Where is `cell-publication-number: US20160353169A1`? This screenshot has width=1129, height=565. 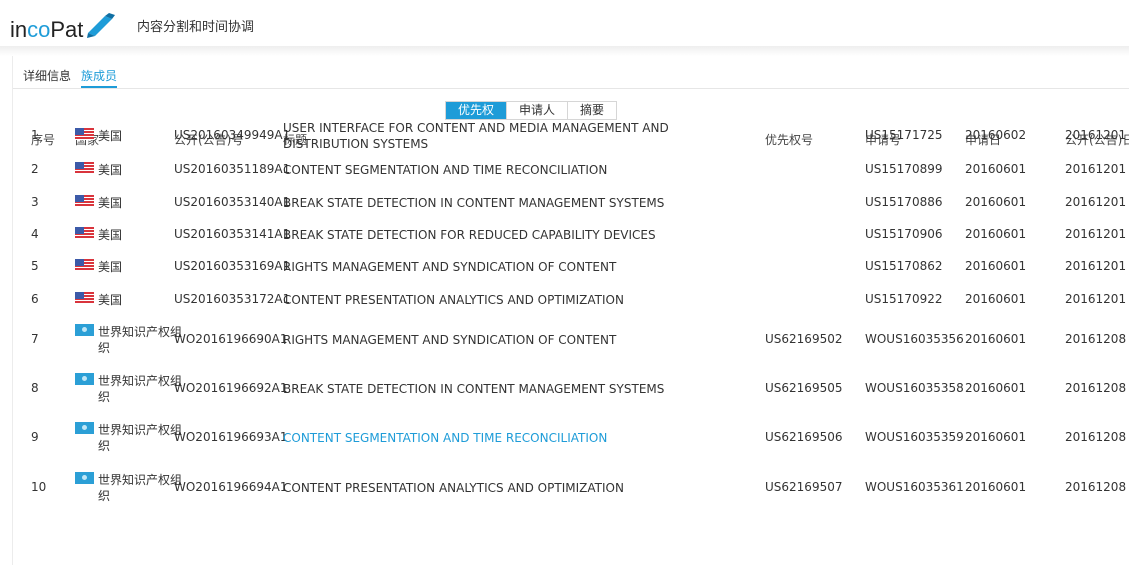 cell-publication-number: US20160353169A1 is located at coordinates (232, 266).